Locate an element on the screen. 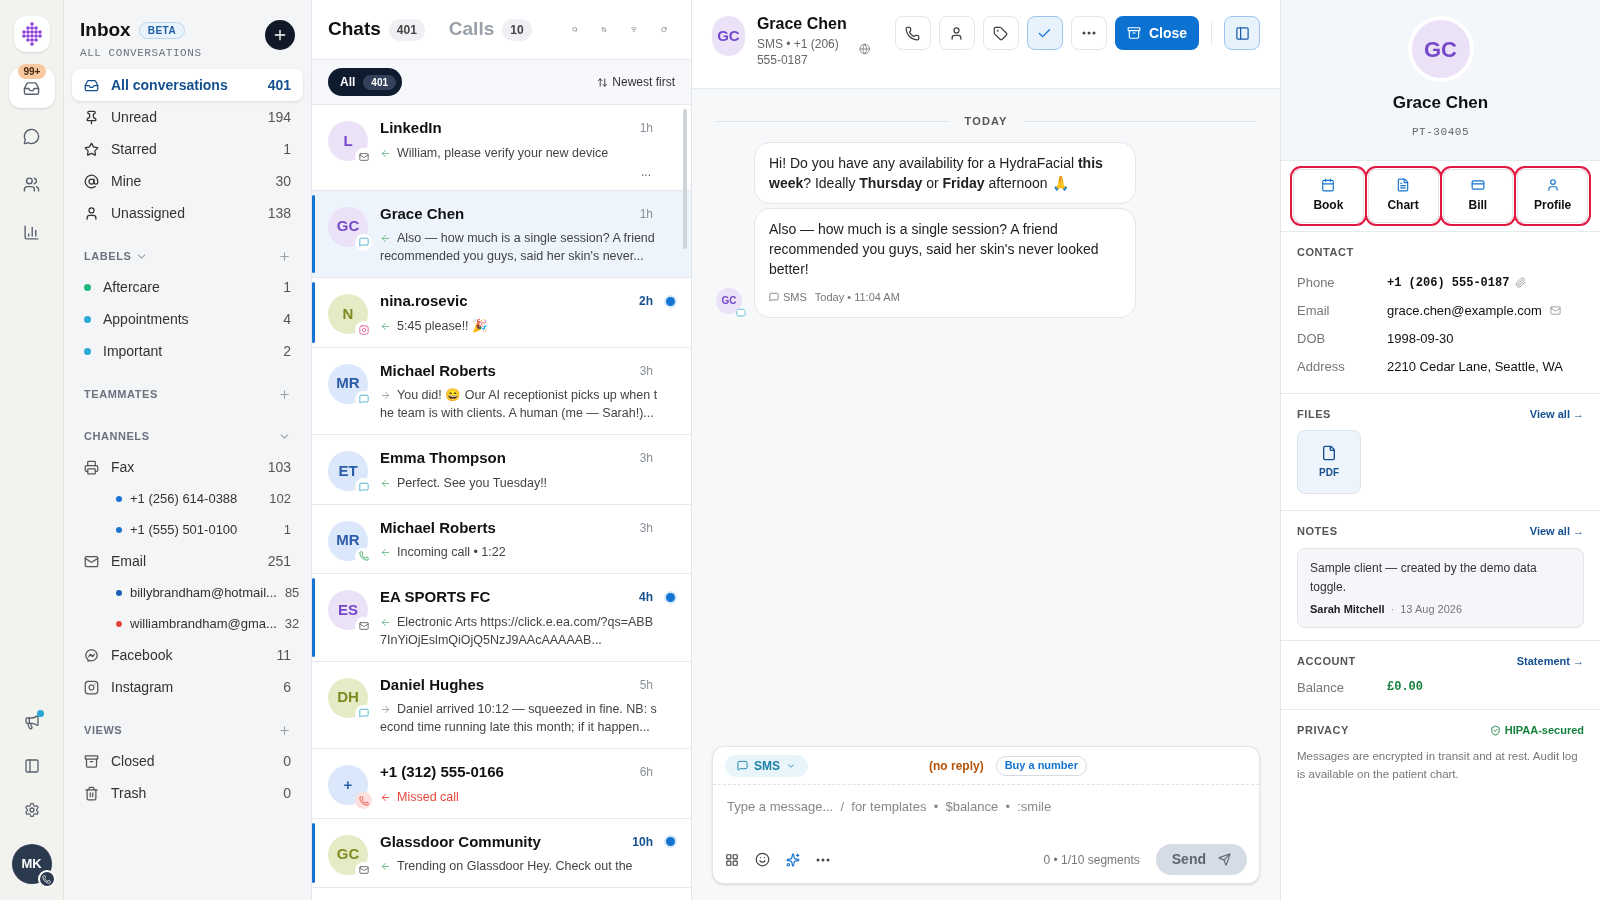  sidebar-subitem: +1 (256) 614-0388 102 is located at coordinates (187, 498).